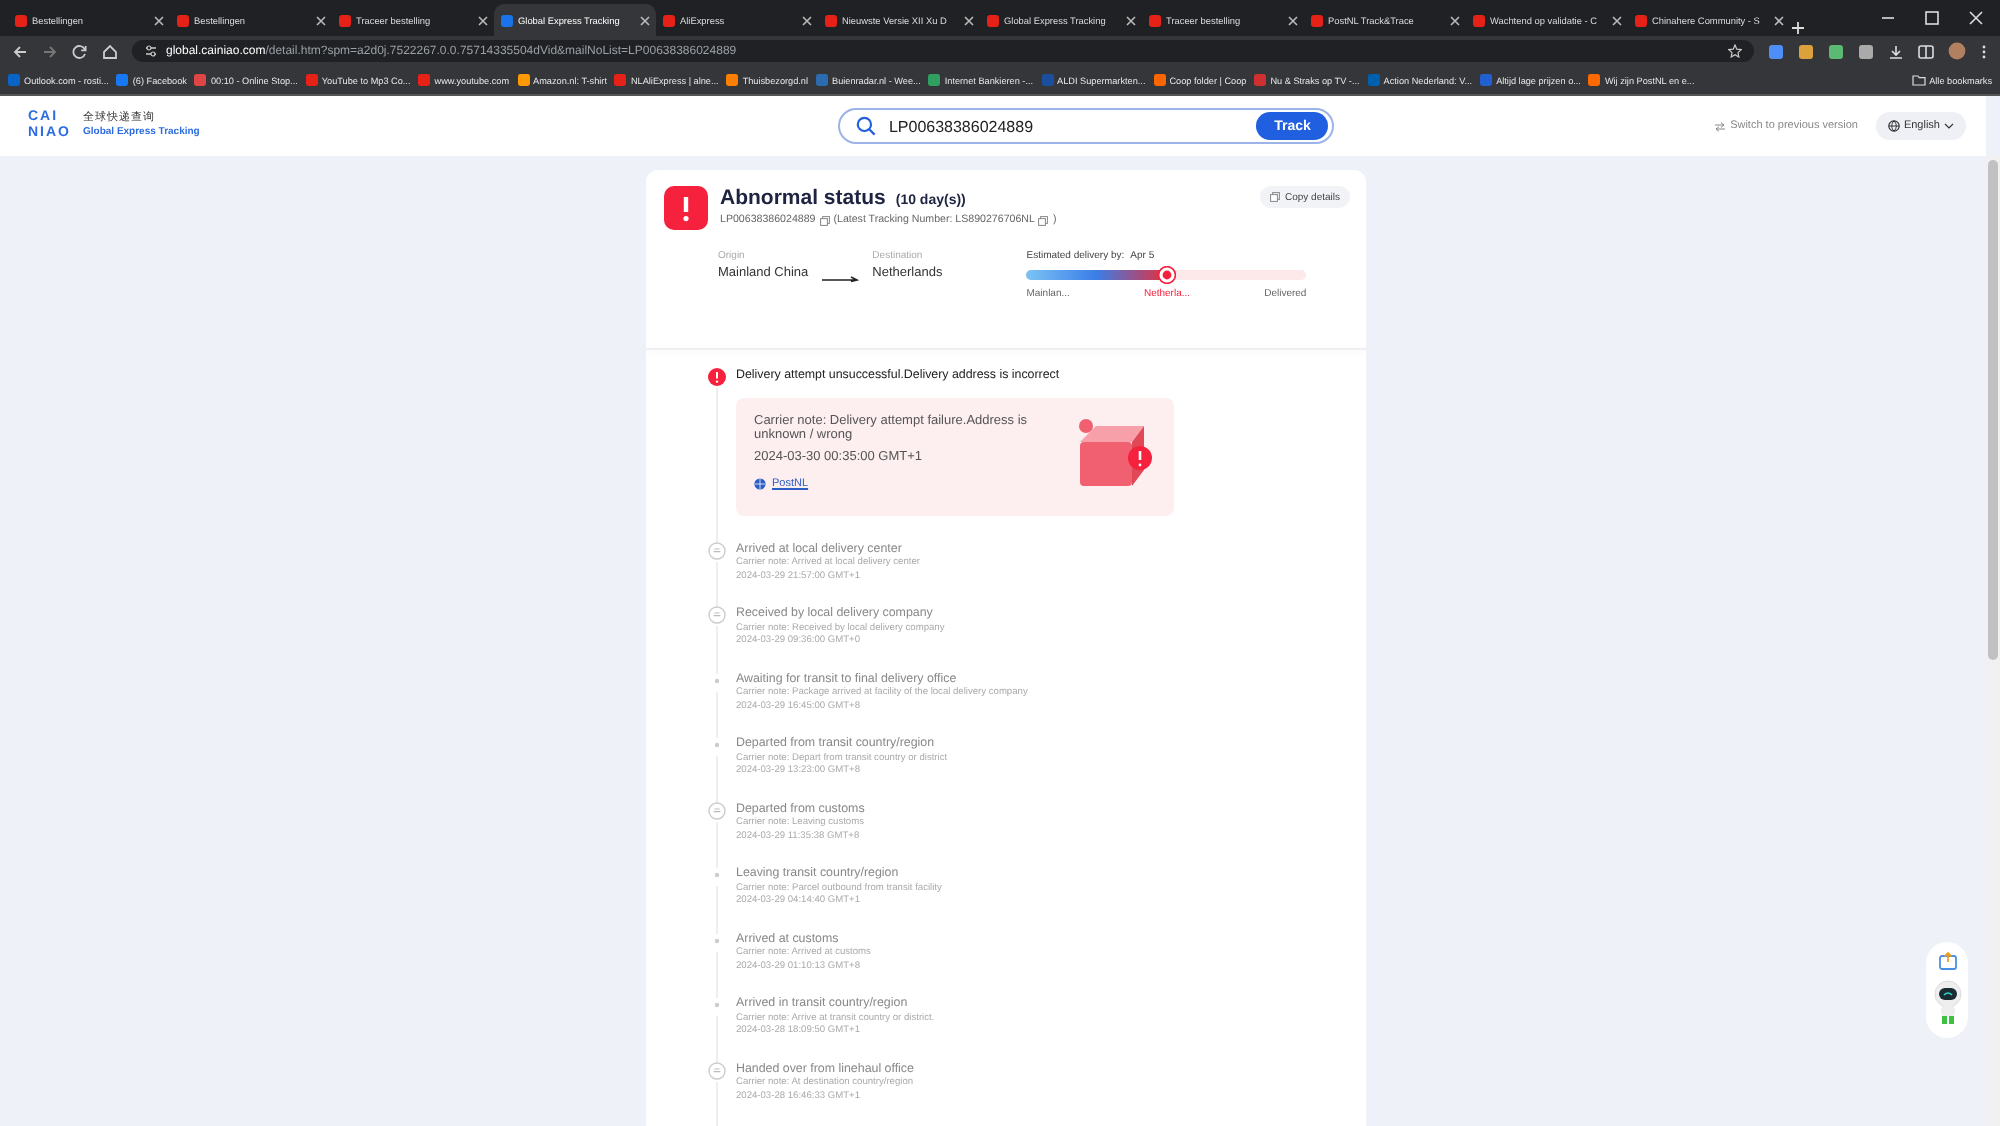  Describe the element at coordinates (50, 51) in the screenshot. I see `forward-icon` at that location.